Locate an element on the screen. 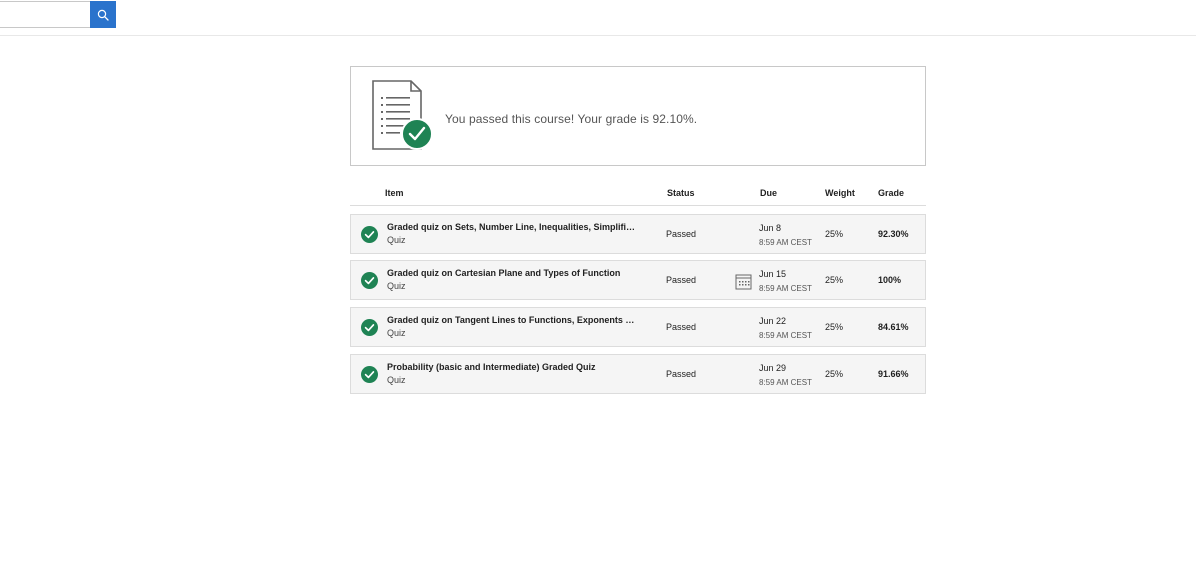 The height and width of the screenshot is (562, 1196). search-button is located at coordinates (103, 14).